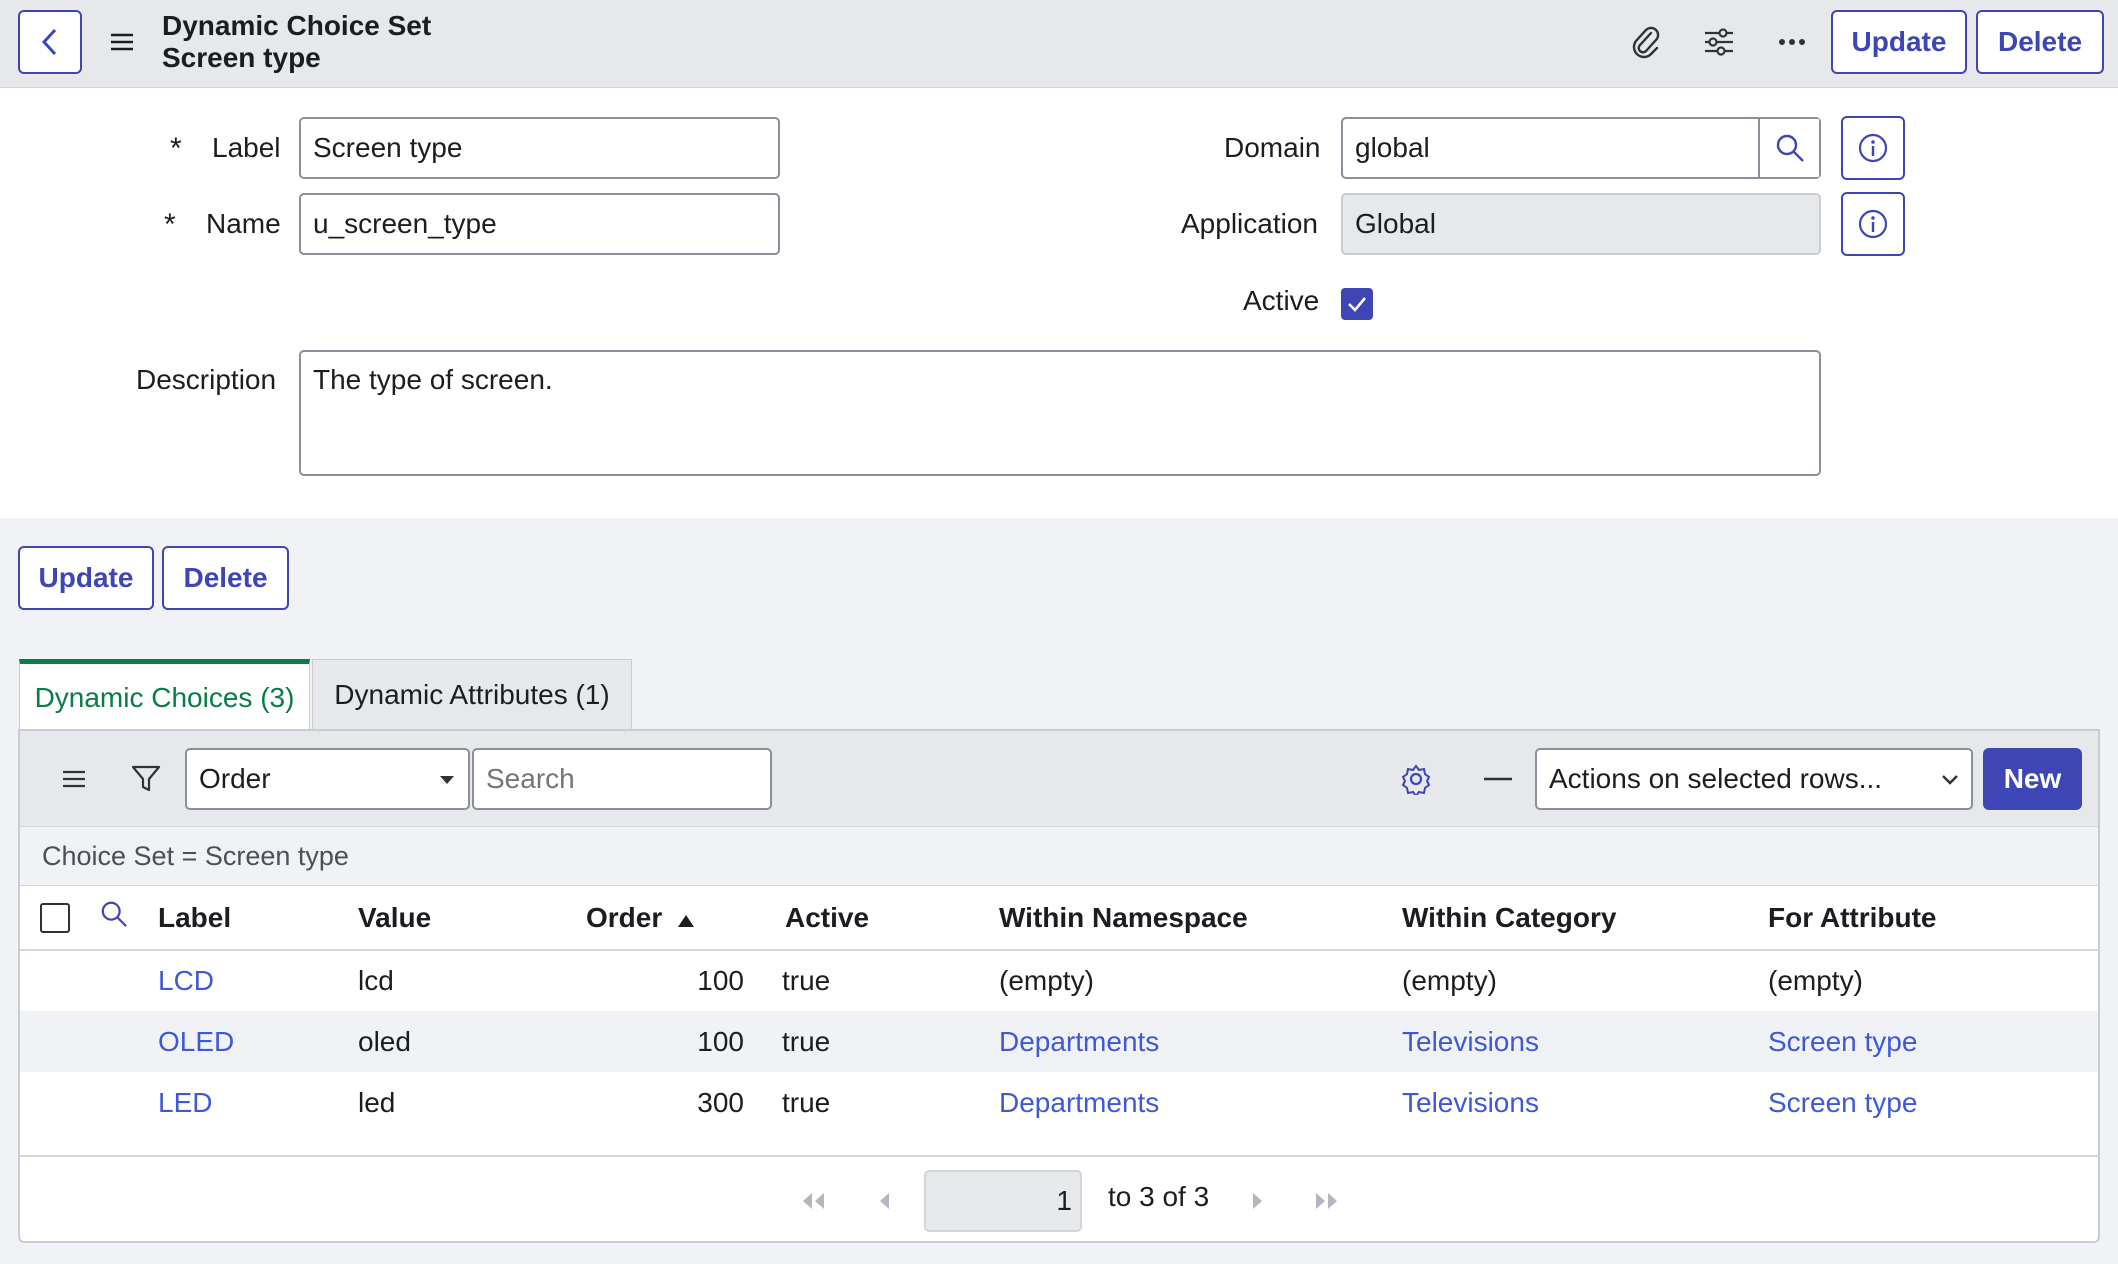 This screenshot has height=1264, width=2118. I want to click on column-header-order-text: Order, so click(624, 917).